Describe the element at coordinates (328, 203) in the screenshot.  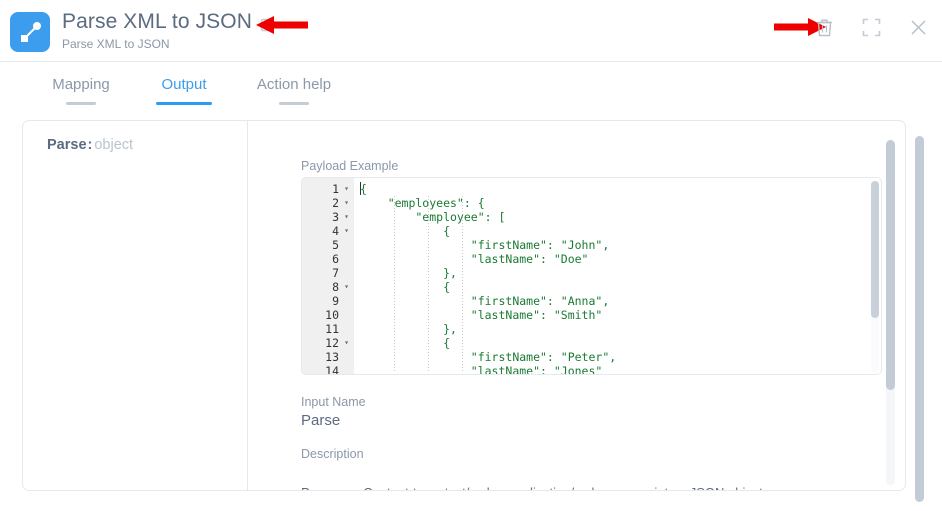
I see `editor-line-number: 2 ▾` at that location.